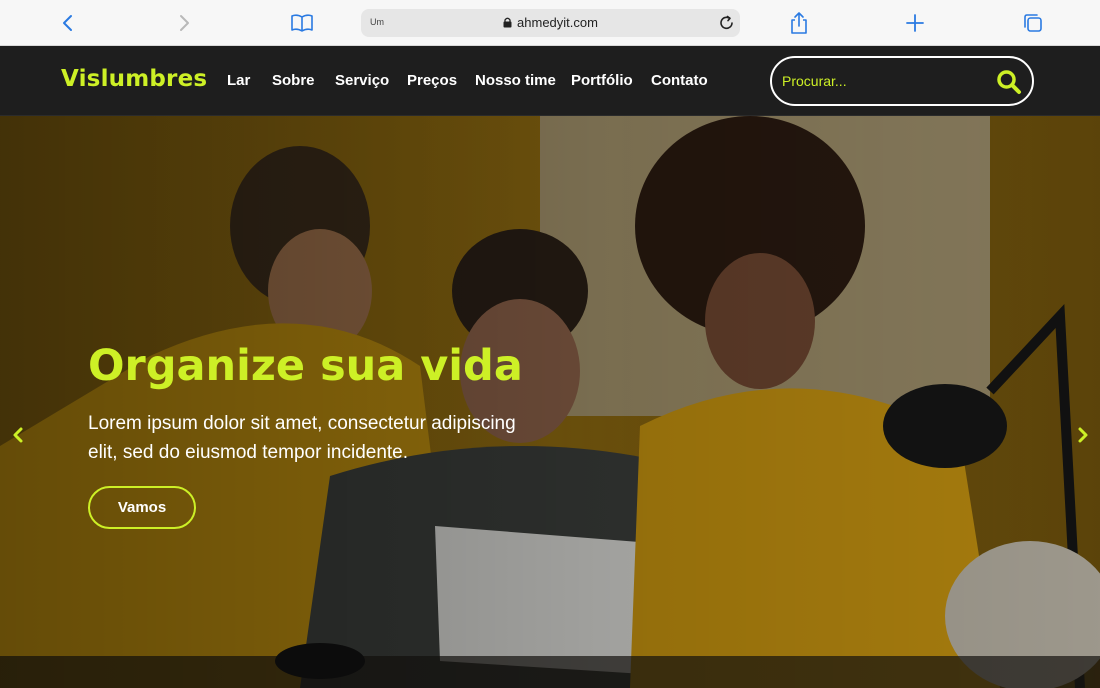 The width and height of the screenshot is (1100, 688). I want to click on vamos-button: Vamos, so click(142, 507).